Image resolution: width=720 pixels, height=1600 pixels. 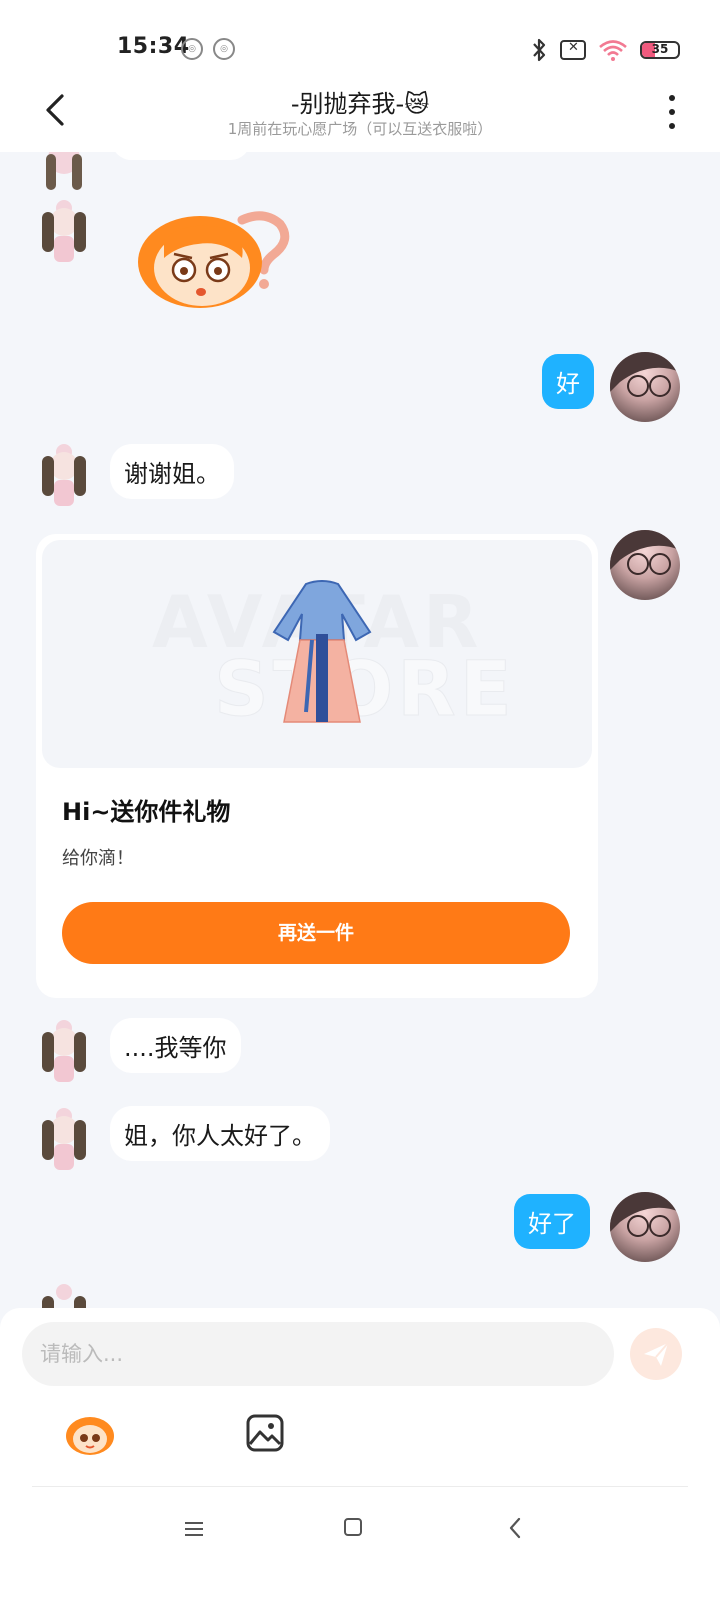 I want to click on message-bubble-contact: 姐，你人太好了。, so click(x=220, y=1133).